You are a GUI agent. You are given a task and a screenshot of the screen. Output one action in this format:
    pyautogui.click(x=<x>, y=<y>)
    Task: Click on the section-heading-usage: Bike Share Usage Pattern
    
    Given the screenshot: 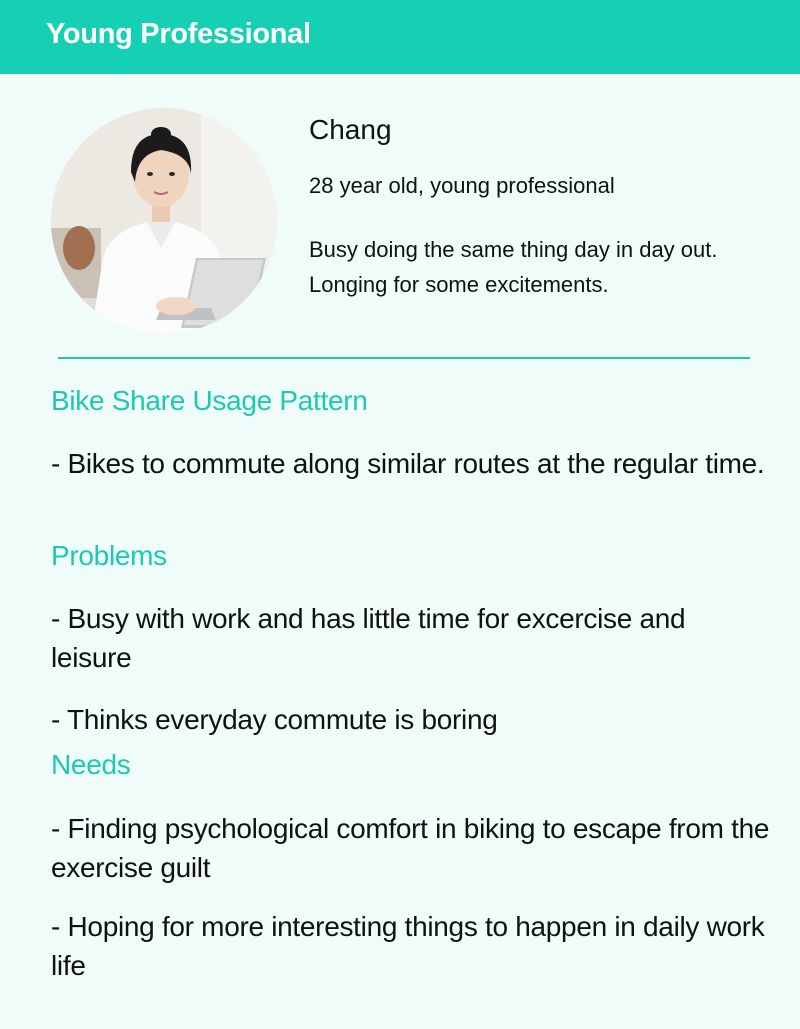 What is the action you would take?
    pyautogui.click(x=209, y=400)
    